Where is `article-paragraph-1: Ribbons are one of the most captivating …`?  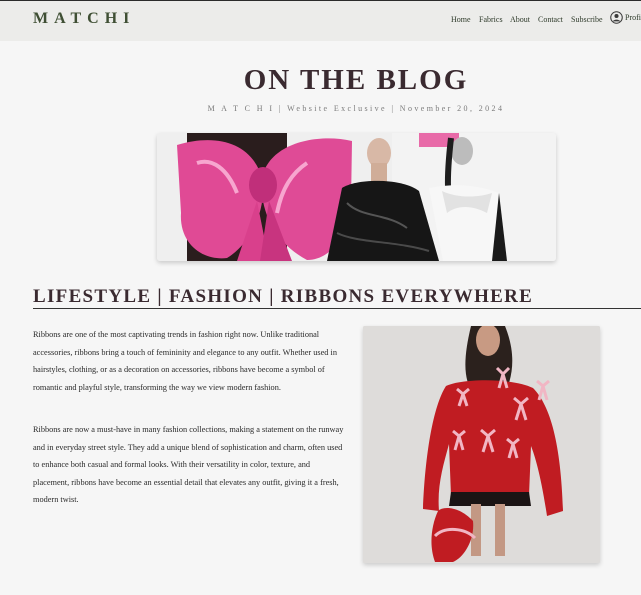
article-paragraph-1: Ribbons are one of the most captivating … is located at coordinates (185, 361).